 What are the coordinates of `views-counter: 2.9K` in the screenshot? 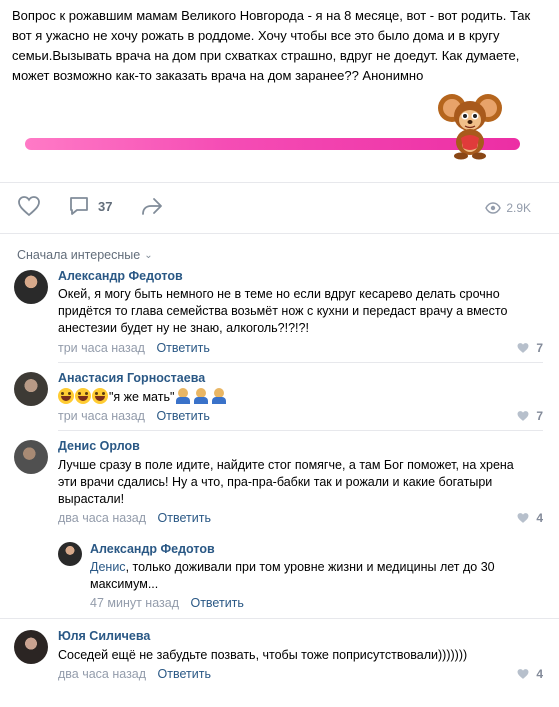 It's located at (508, 208).